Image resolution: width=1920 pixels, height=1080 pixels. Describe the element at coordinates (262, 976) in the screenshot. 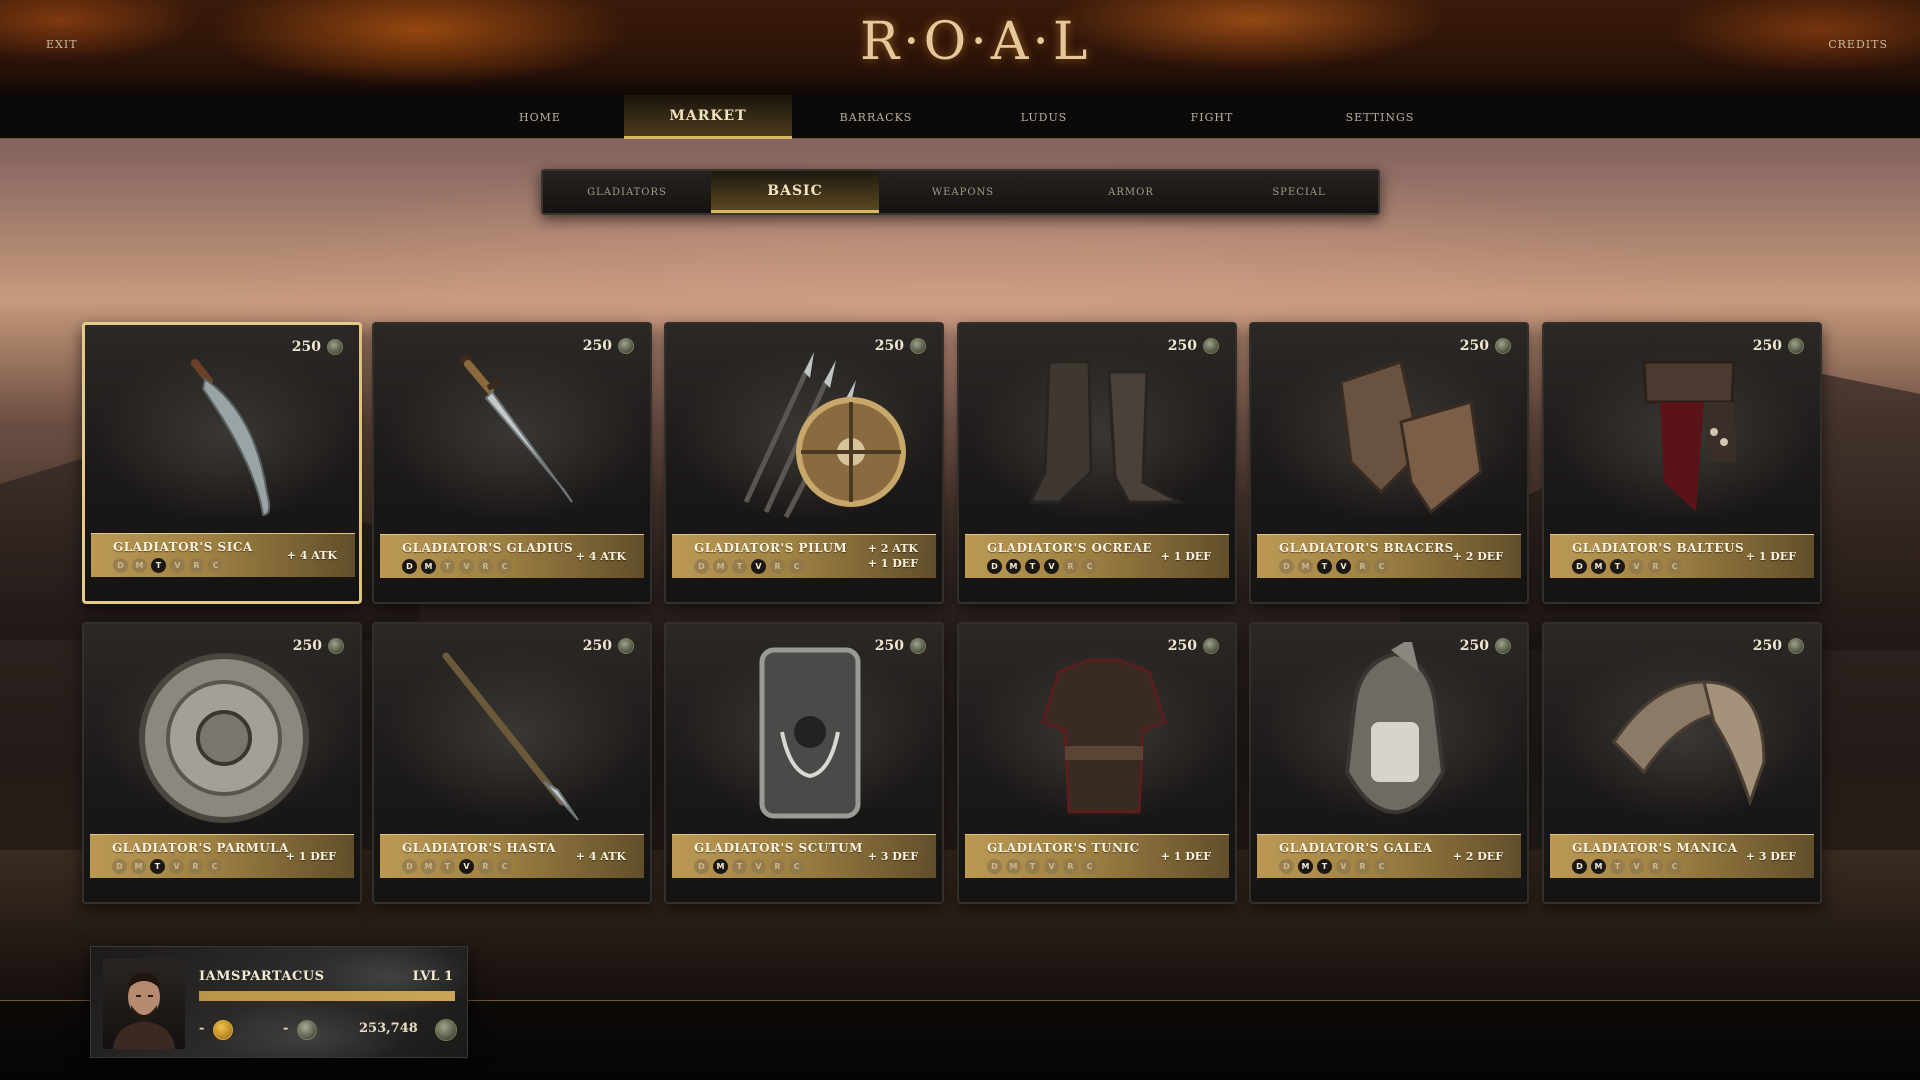

I see `player-name: IAMSPARTACUS` at that location.